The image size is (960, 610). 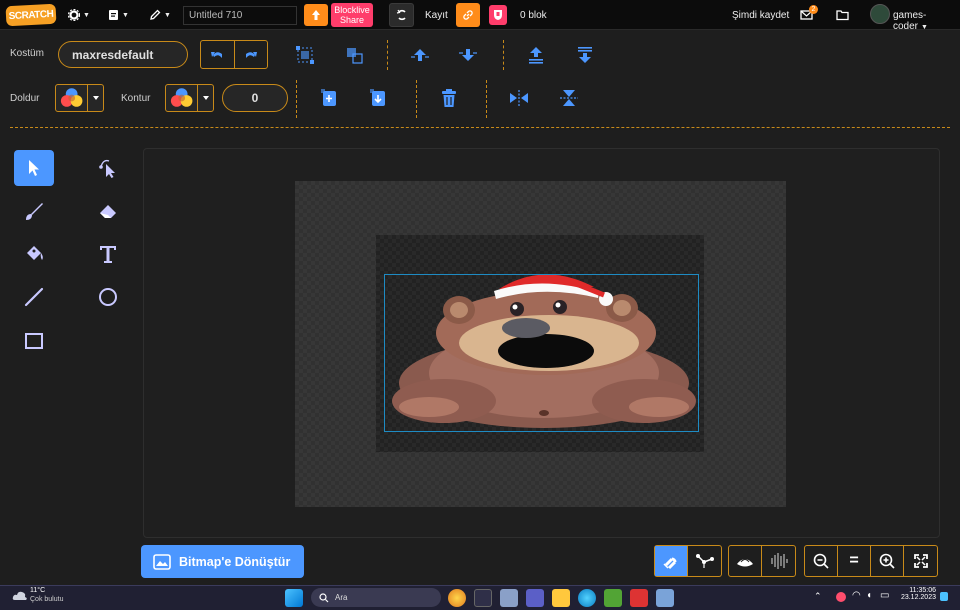 I want to click on fill-label: Doldur, so click(x=25, y=98).